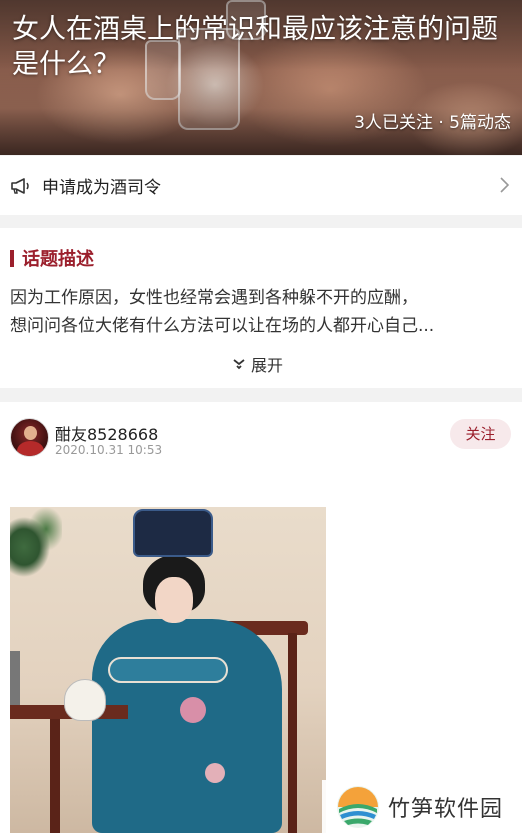 This screenshot has width=522, height=833. Describe the element at coordinates (267, 365) in the screenshot. I see `expand-label: 展开` at that location.